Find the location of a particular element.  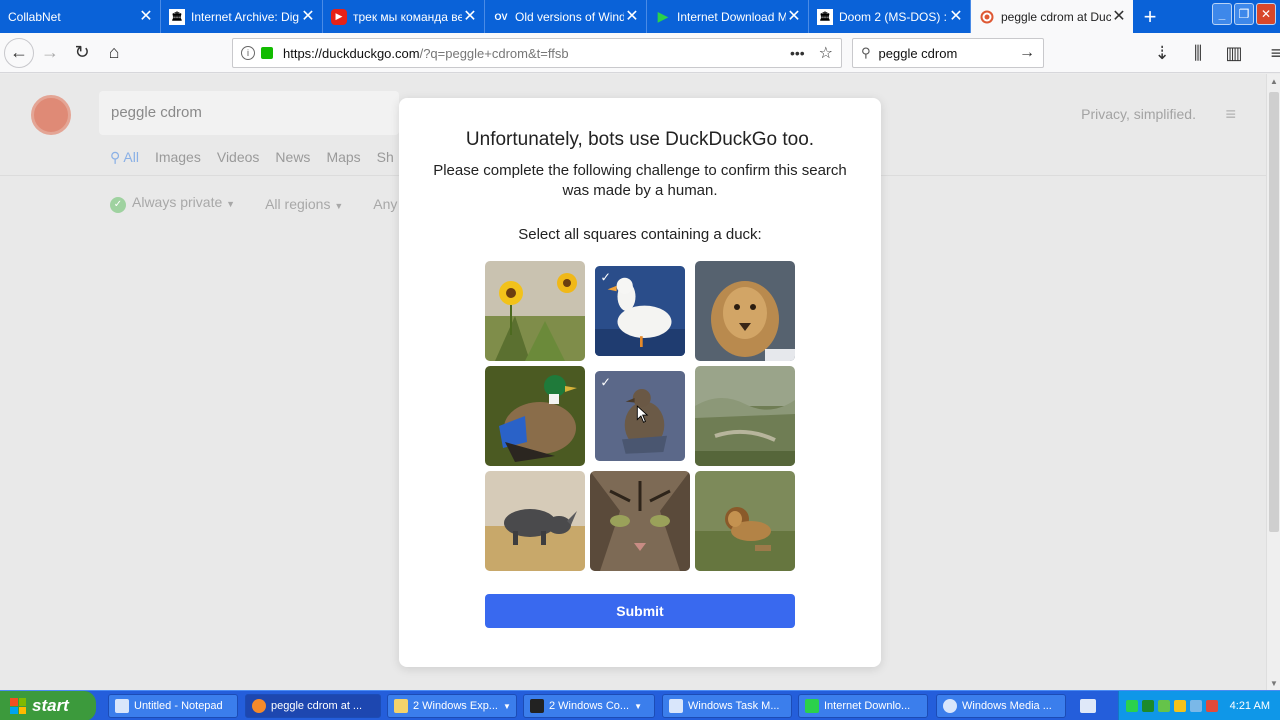

menu-icon: ≡ is located at coordinates (1270, 53).